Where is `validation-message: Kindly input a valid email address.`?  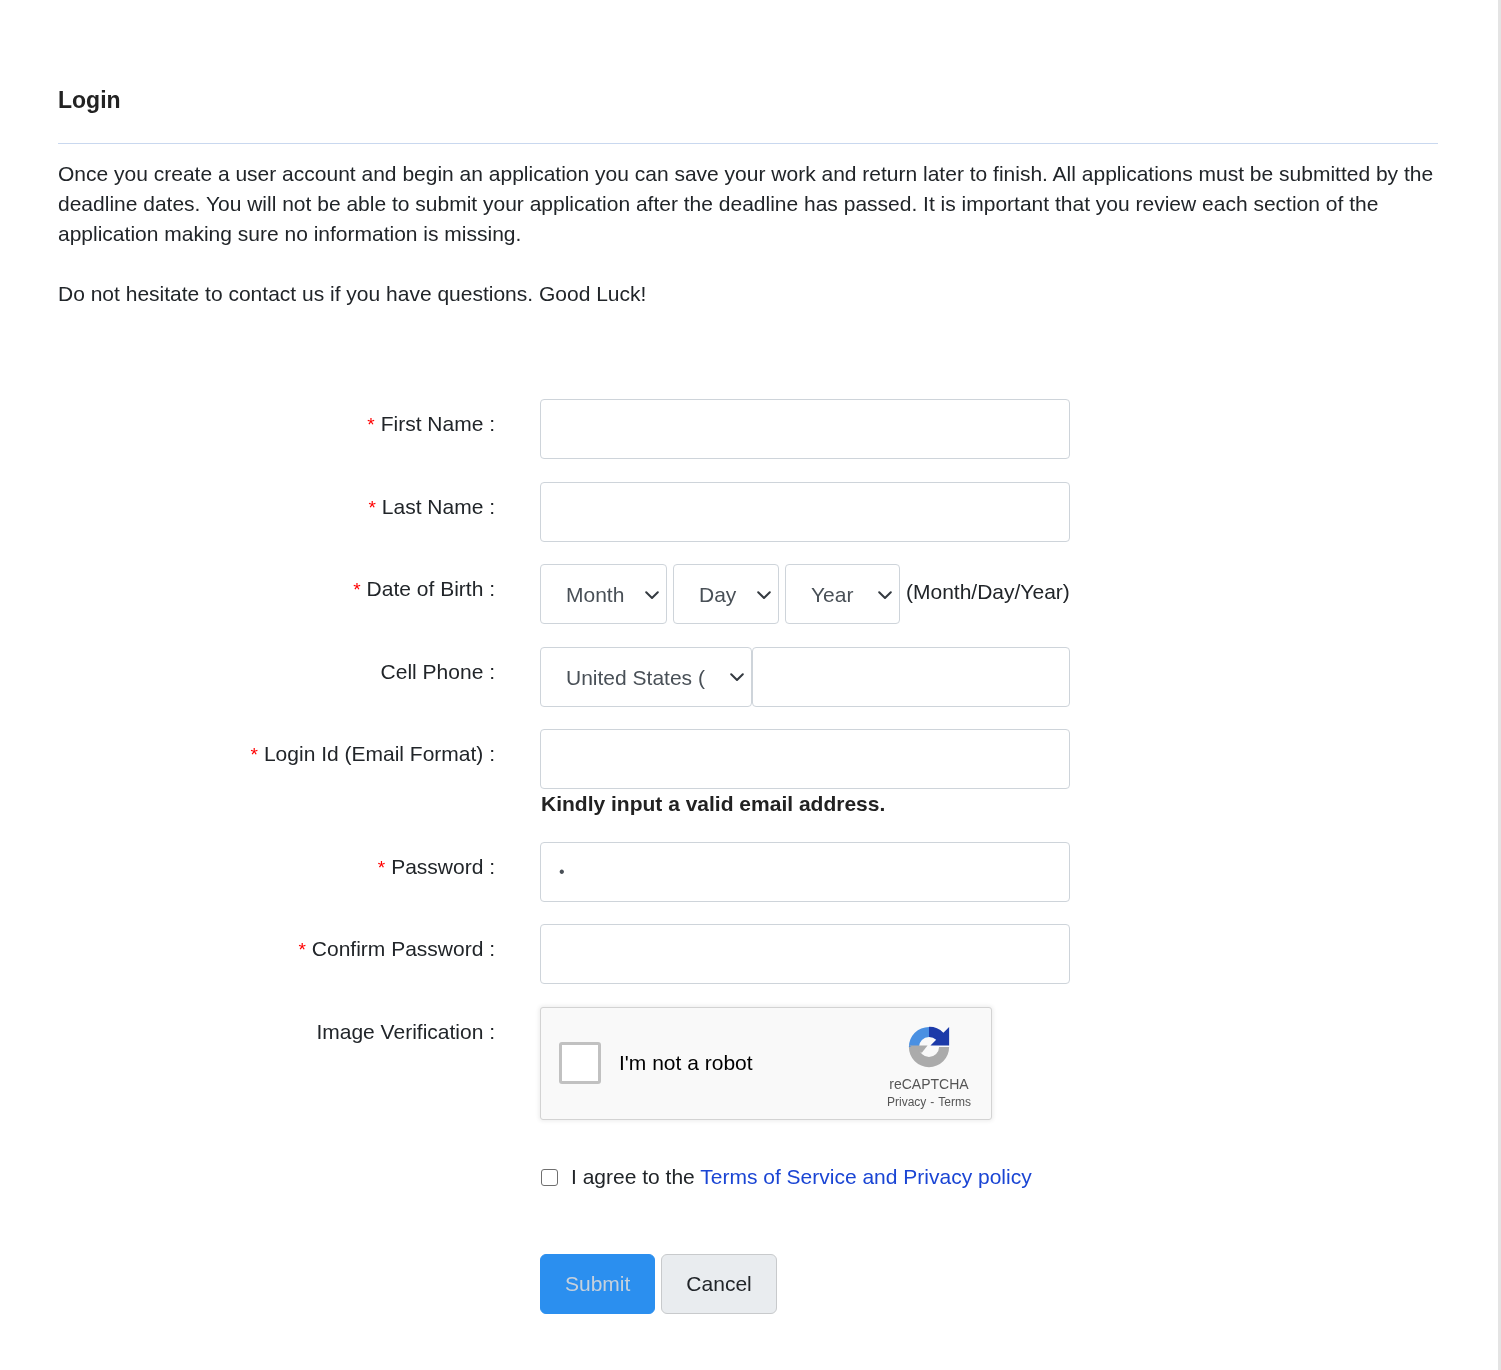
validation-message: Kindly input a valid email address. is located at coordinates (713, 804).